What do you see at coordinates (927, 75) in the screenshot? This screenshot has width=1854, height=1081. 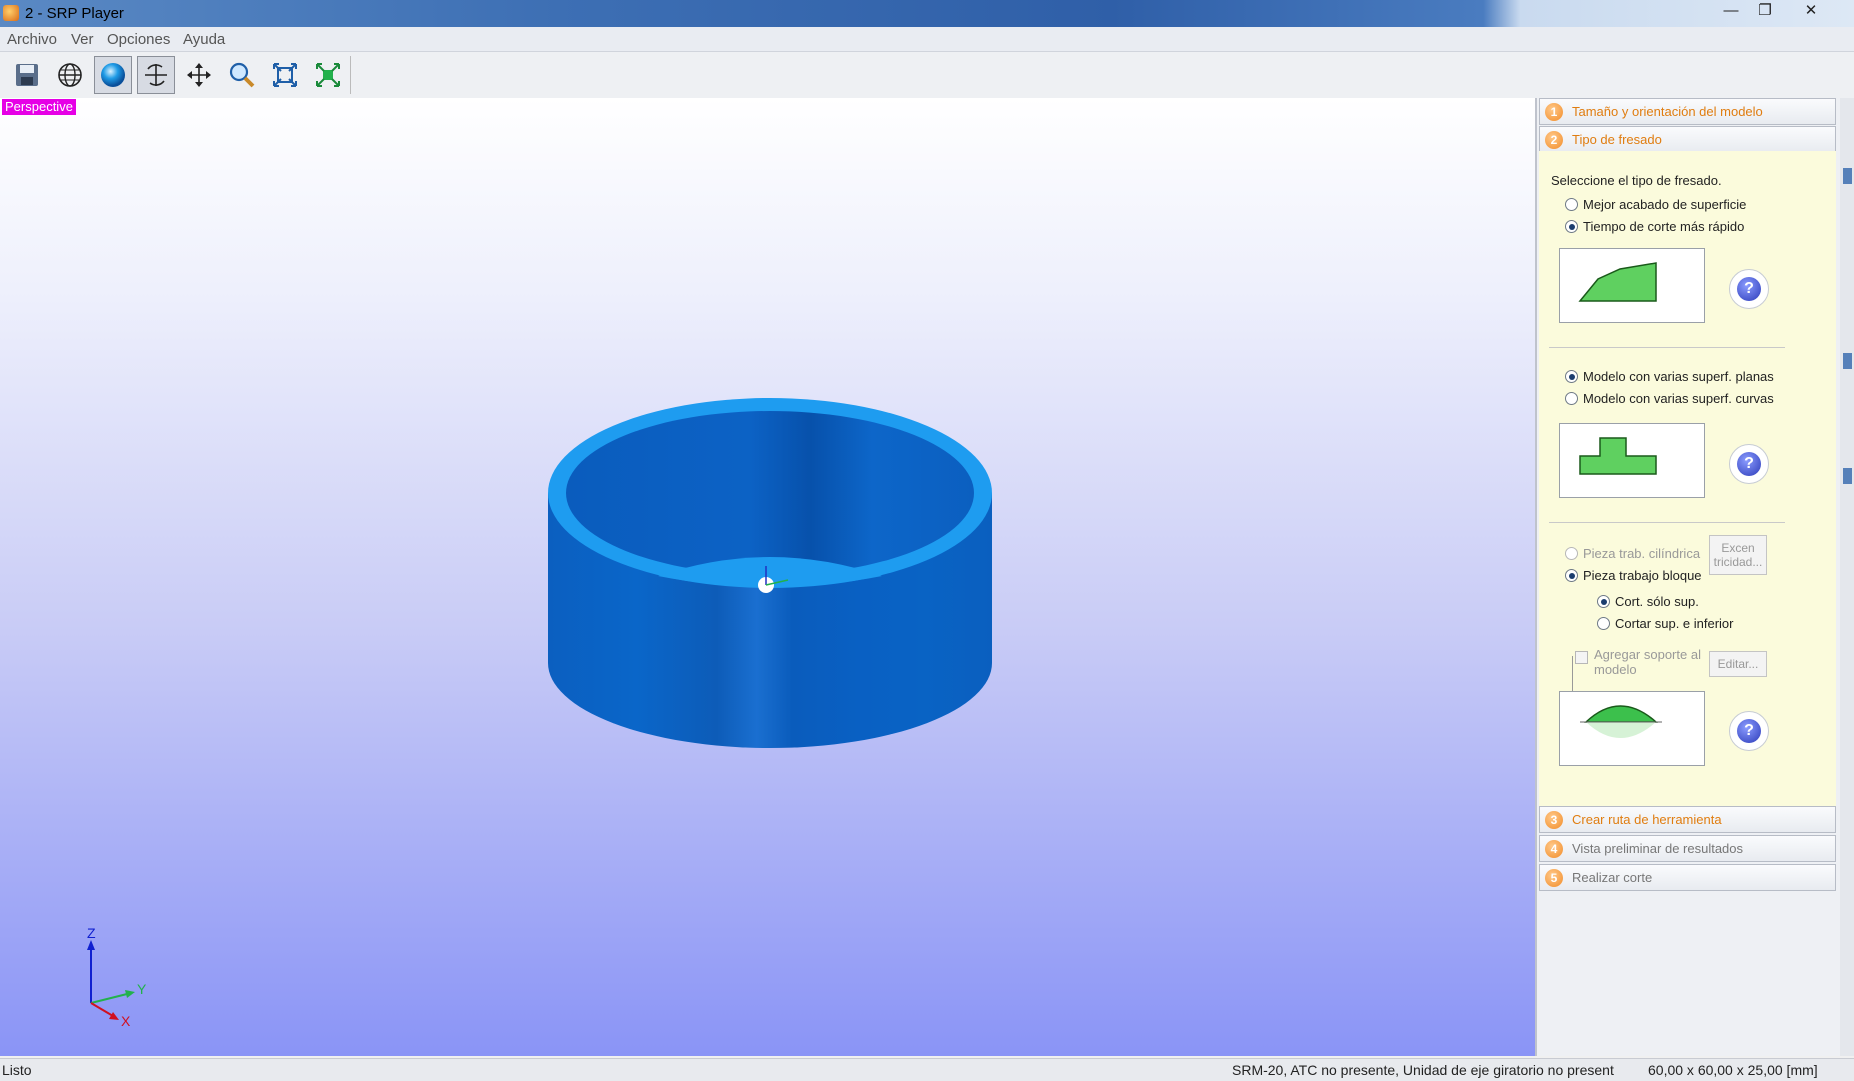 I see `toolbar` at bounding box center [927, 75].